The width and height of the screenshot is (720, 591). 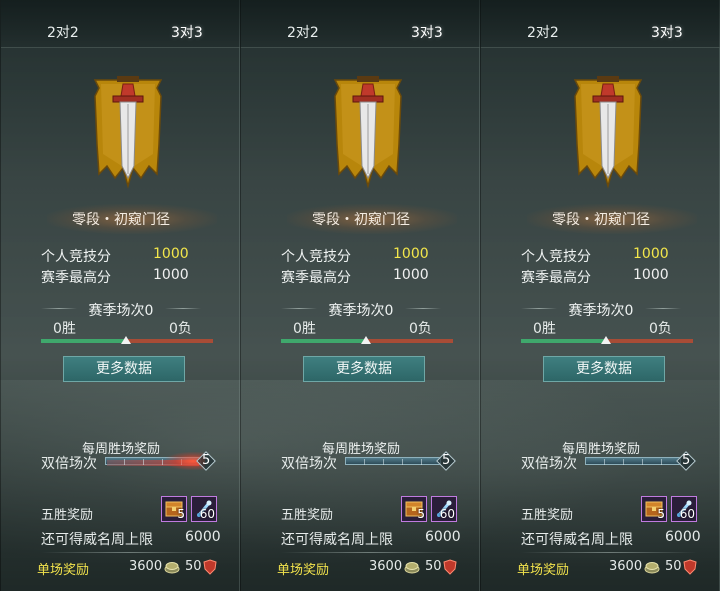 What do you see at coordinates (577, 540) in the screenshot?
I see `weekly-limit-label: 还可得威名周上限` at bounding box center [577, 540].